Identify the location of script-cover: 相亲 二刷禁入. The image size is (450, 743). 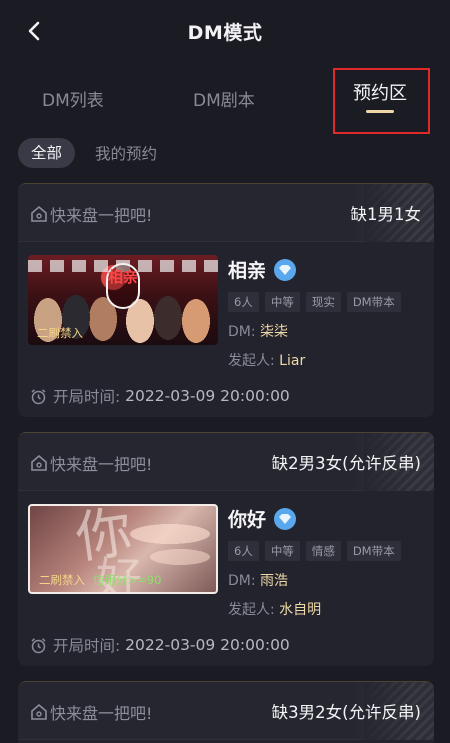
(123, 300).